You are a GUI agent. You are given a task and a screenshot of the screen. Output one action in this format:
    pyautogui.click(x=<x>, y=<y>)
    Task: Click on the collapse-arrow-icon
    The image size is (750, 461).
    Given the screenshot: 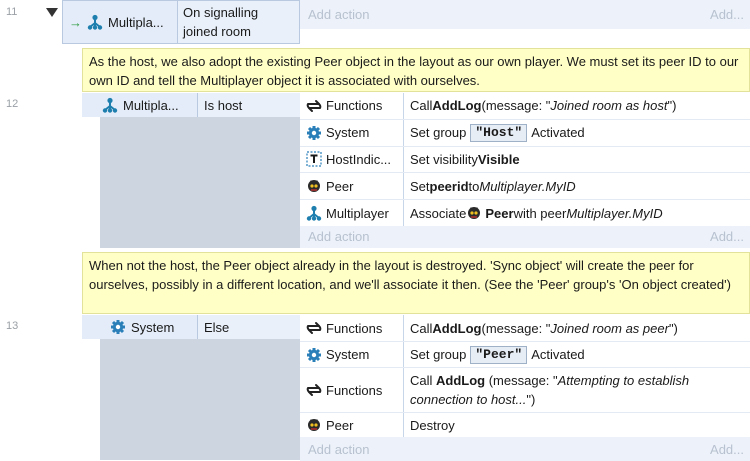 What is the action you would take?
    pyautogui.click(x=52, y=12)
    